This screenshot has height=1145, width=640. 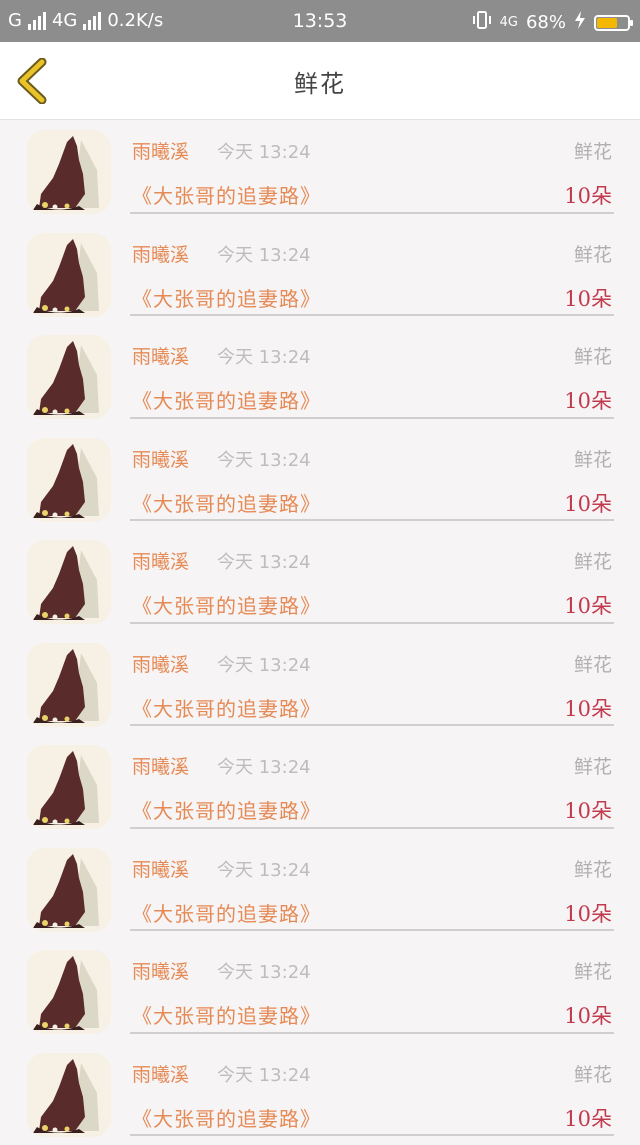 What do you see at coordinates (580, 22) in the screenshot?
I see `charging-icon` at bounding box center [580, 22].